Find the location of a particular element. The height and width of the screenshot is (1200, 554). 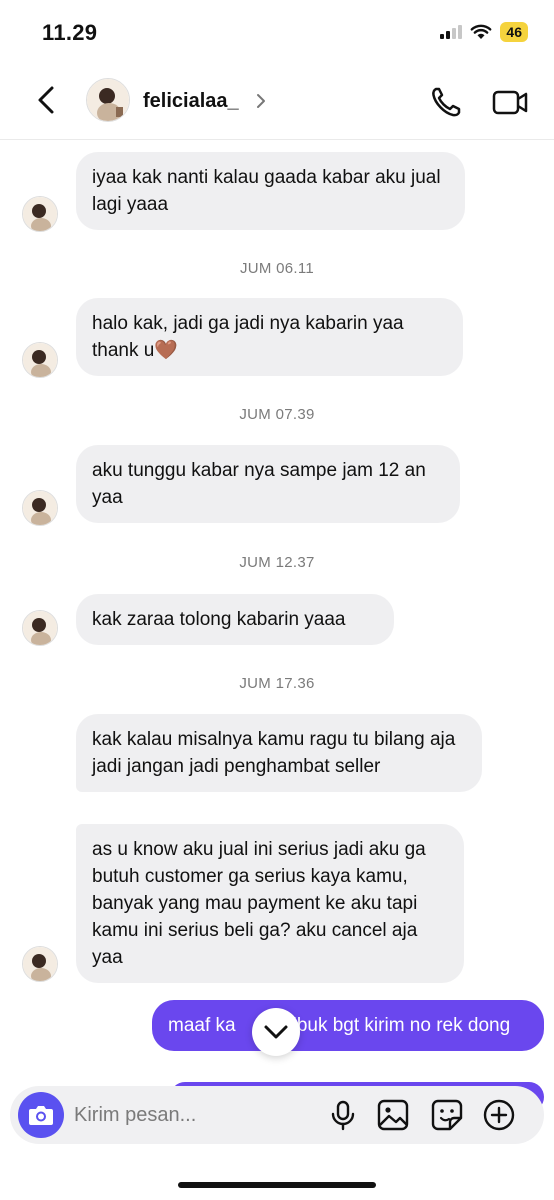

received-message: kak zaraa tolong kabarin yaaa is located at coordinates (235, 619).